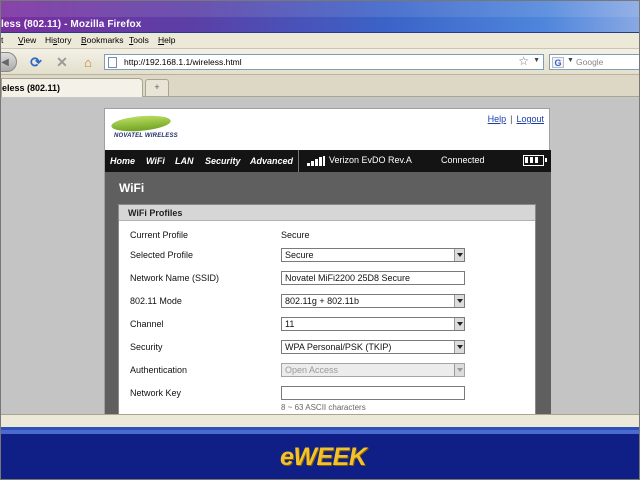  I want to click on nav-home: Home, so click(122, 161).